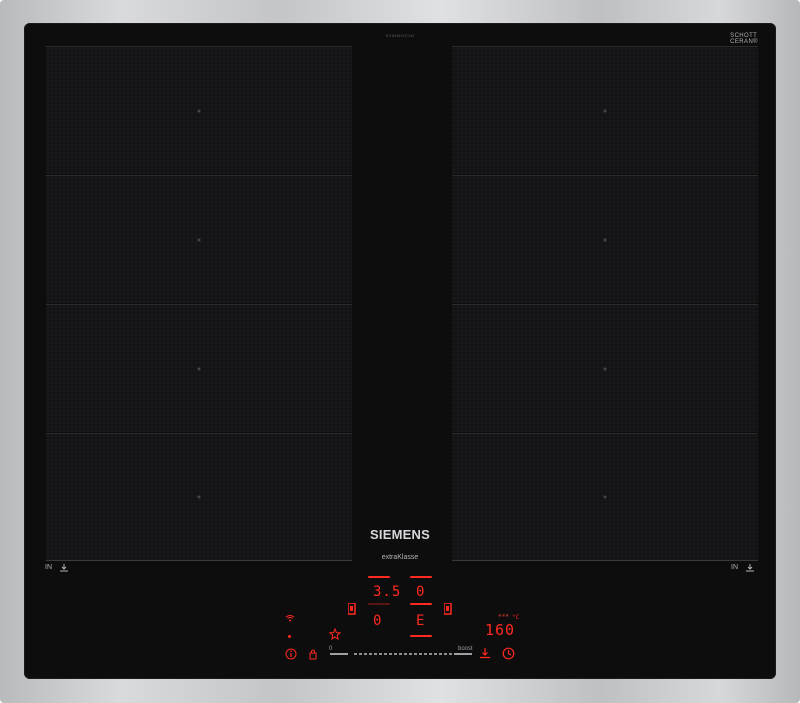 The image size is (800, 703). Describe the element at coordinates (420, 592) in the screenshot. I see `power-level-display-front-right: 0` at that location.